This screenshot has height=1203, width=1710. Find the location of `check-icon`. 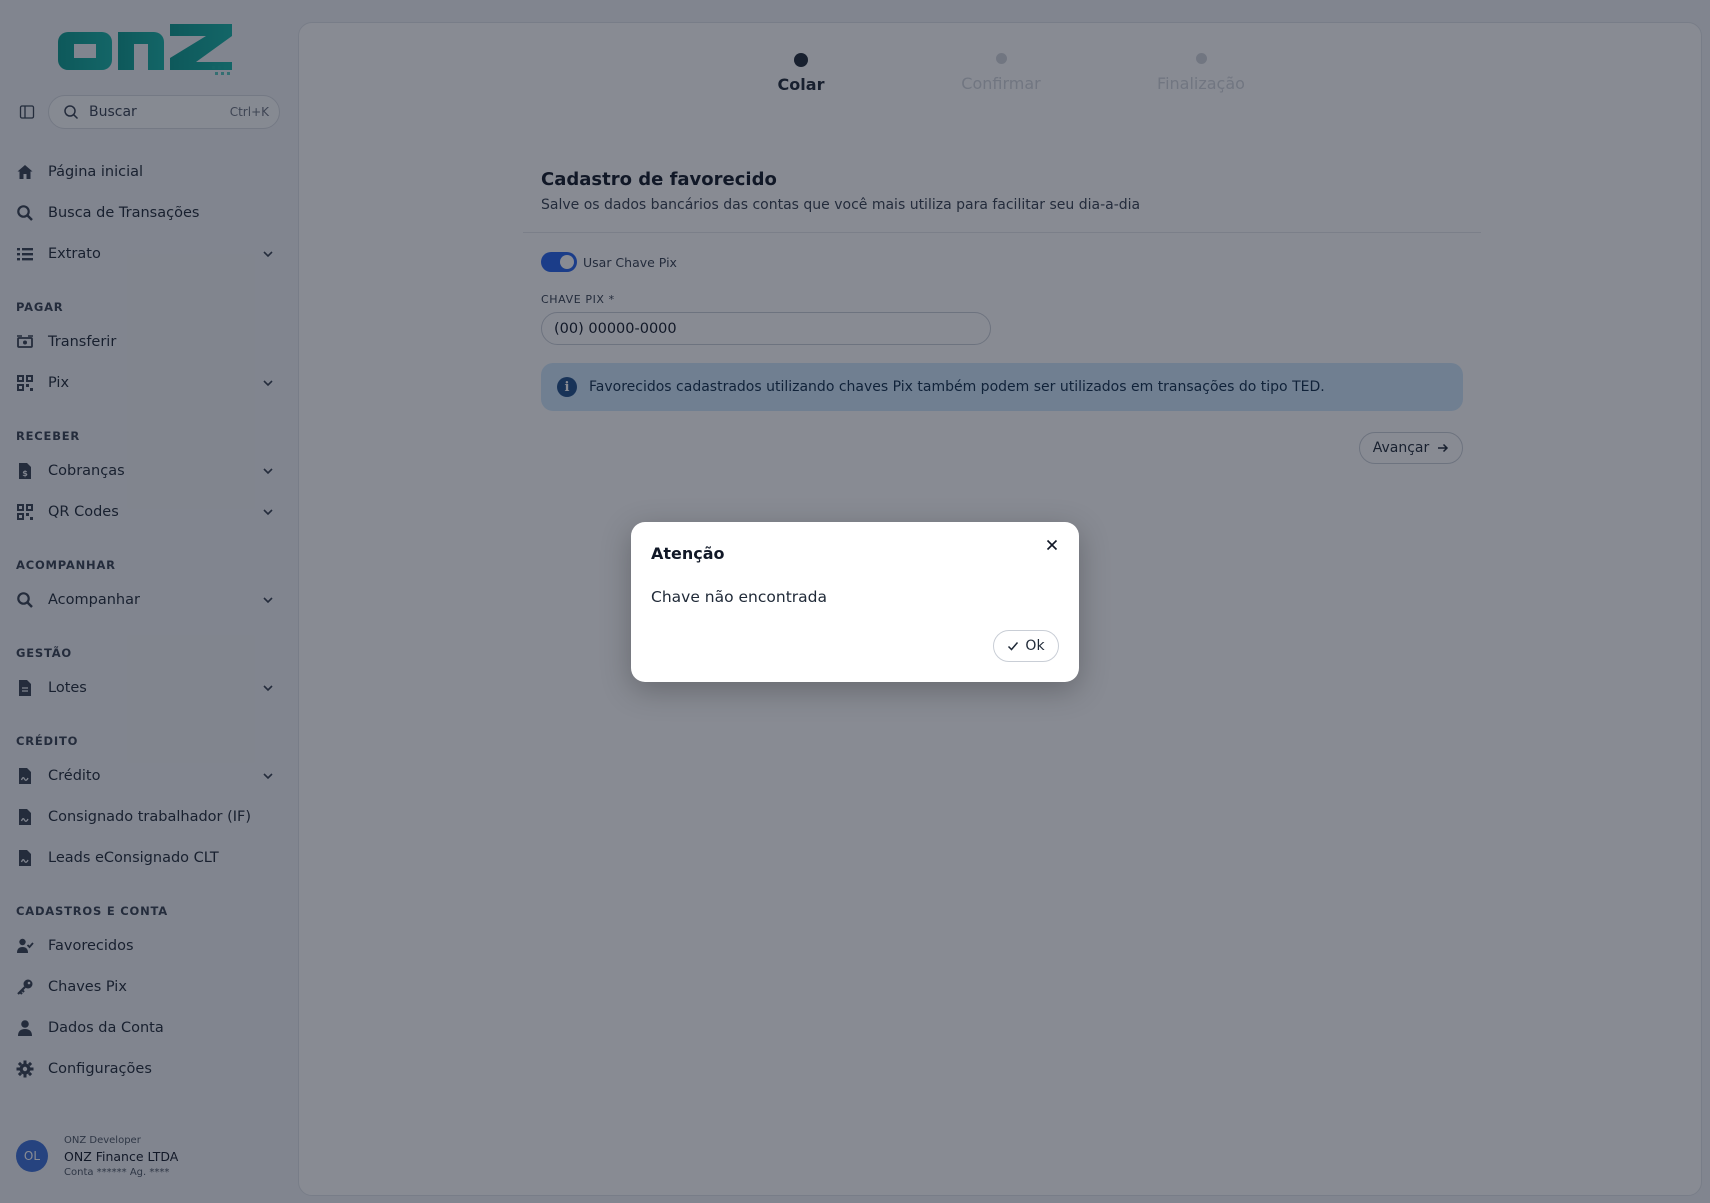

check-icon is located at coordinates (1013, 646).